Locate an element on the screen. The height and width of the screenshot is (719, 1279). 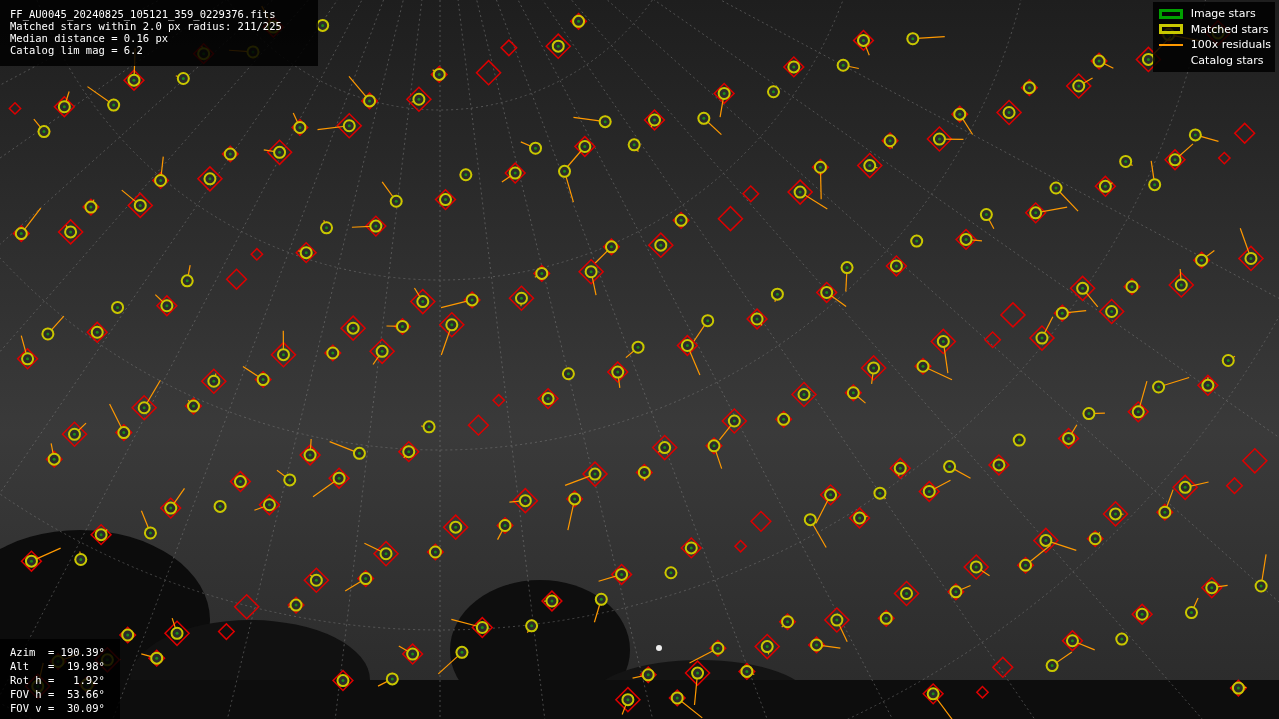
info-text: Median distance = 0.16 px is located at coordinates (90, 38).